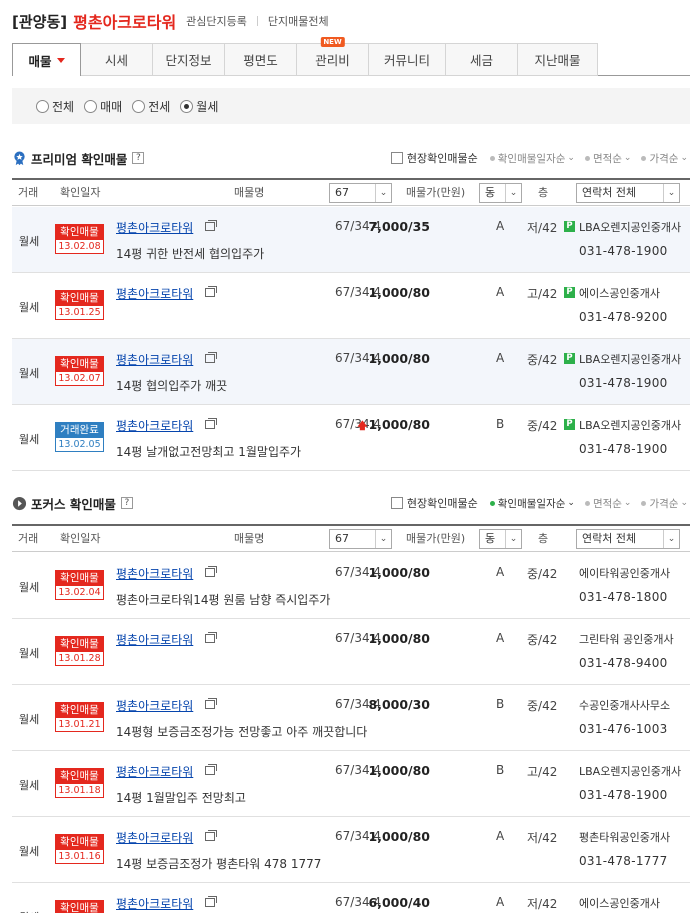  I want to click on tab-listings: 매물, so click(46, 59).